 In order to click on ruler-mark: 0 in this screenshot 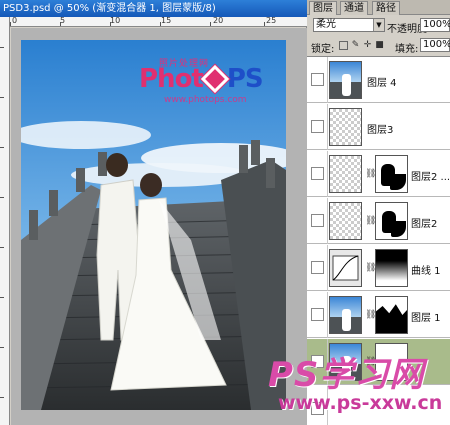, I will do `click(15, 20)`.